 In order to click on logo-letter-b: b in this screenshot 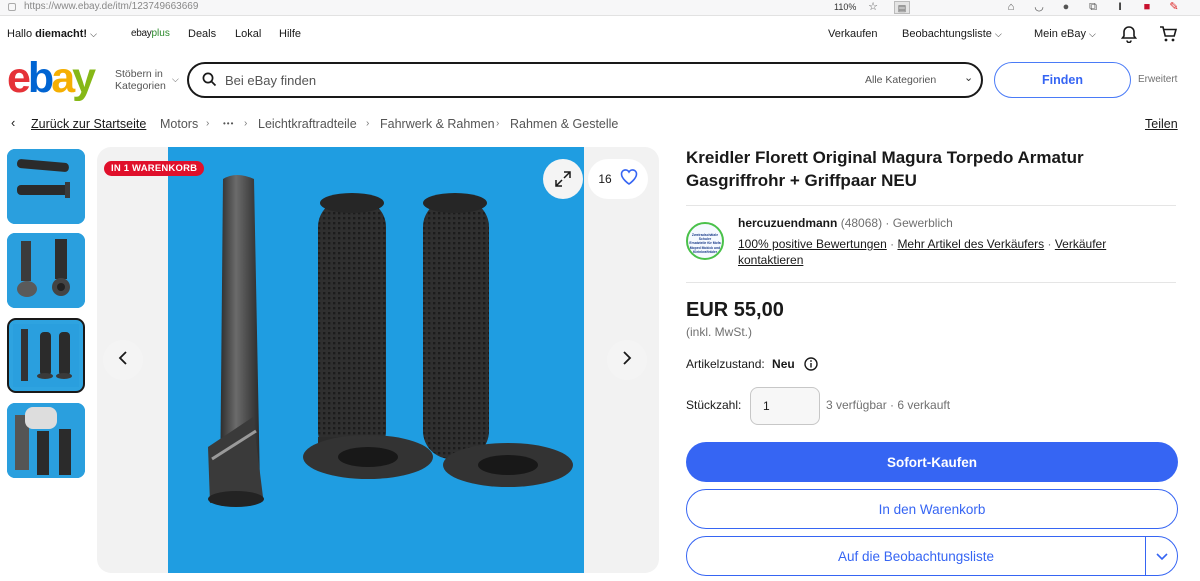, I will do `click(40, 78)`.